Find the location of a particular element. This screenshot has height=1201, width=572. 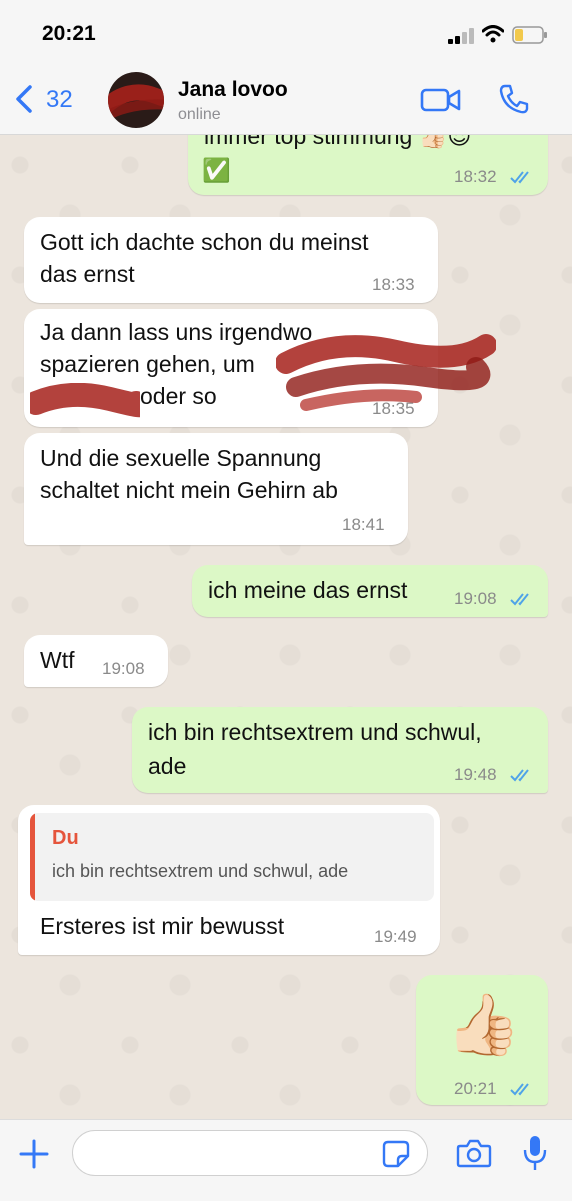

message-input is located at coordinates (250, 1153).